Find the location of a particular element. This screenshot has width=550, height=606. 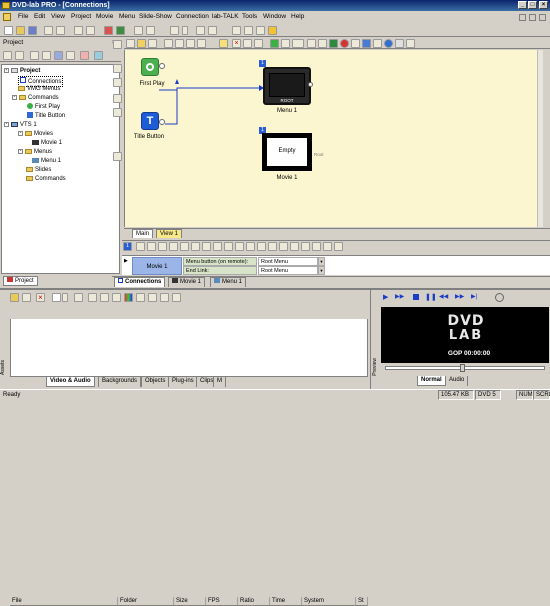

delete-red-icon: × is located at coordinates (40, 297).